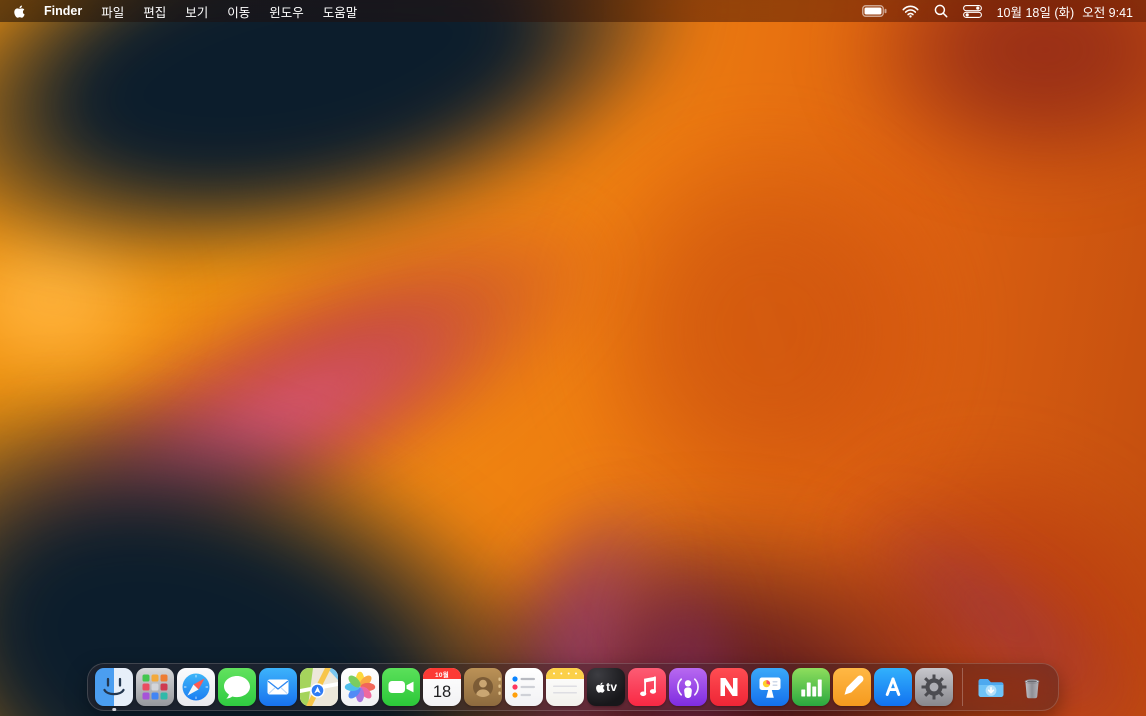  I want to click on dock-item-news, so click(729, 687).